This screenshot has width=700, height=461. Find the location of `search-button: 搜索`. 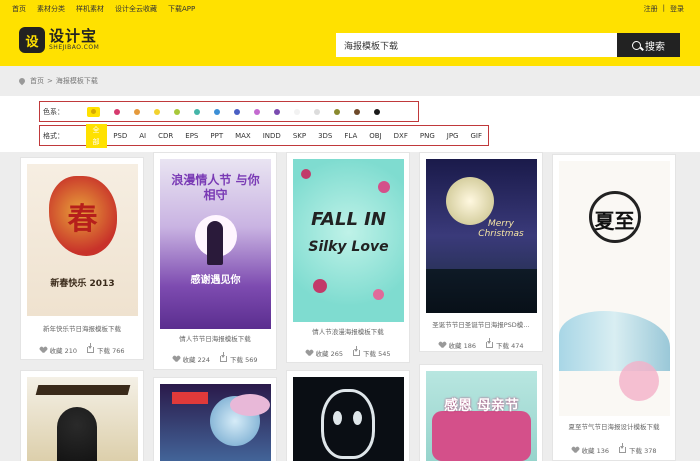

search-button: 搜索 is located at coordinates (648, 45).